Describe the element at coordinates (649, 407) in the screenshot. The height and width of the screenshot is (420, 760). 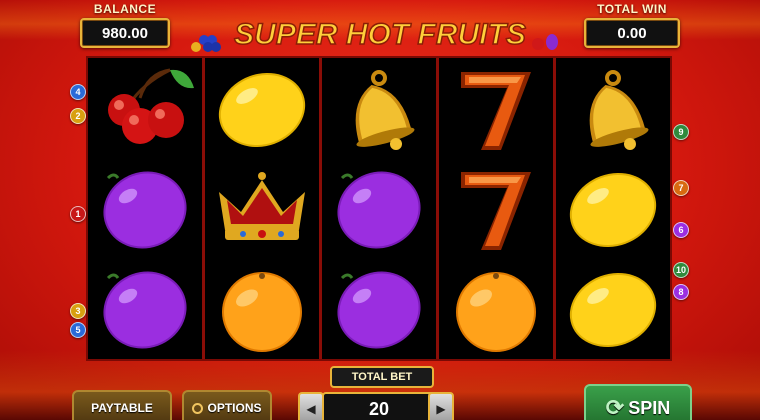
I see `spin-label: SPIN` at that location.